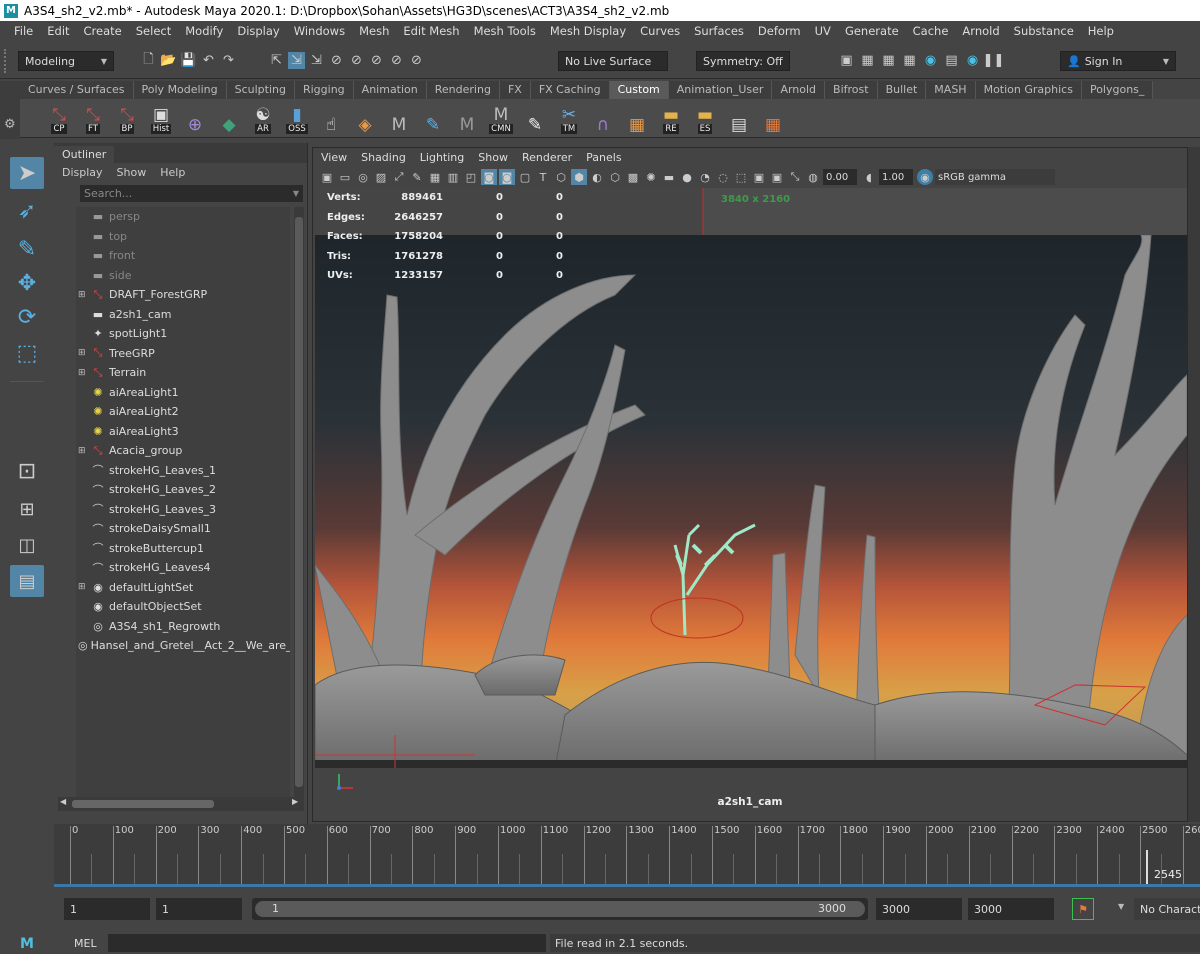 The height and width of the screenshot is (954, 1200). Describe the element at coordinates (183, 646) in the screenshot. I see `outliner-item: ◎ Hansel_and_Gretel__Act_2__We_are_` at that location.